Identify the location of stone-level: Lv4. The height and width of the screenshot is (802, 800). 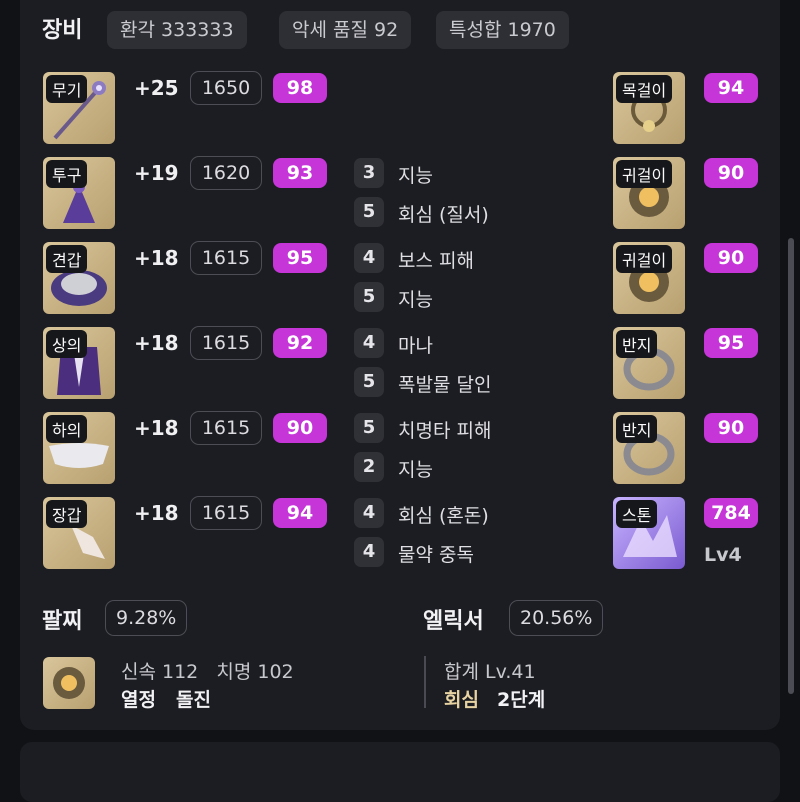
(723, 555).